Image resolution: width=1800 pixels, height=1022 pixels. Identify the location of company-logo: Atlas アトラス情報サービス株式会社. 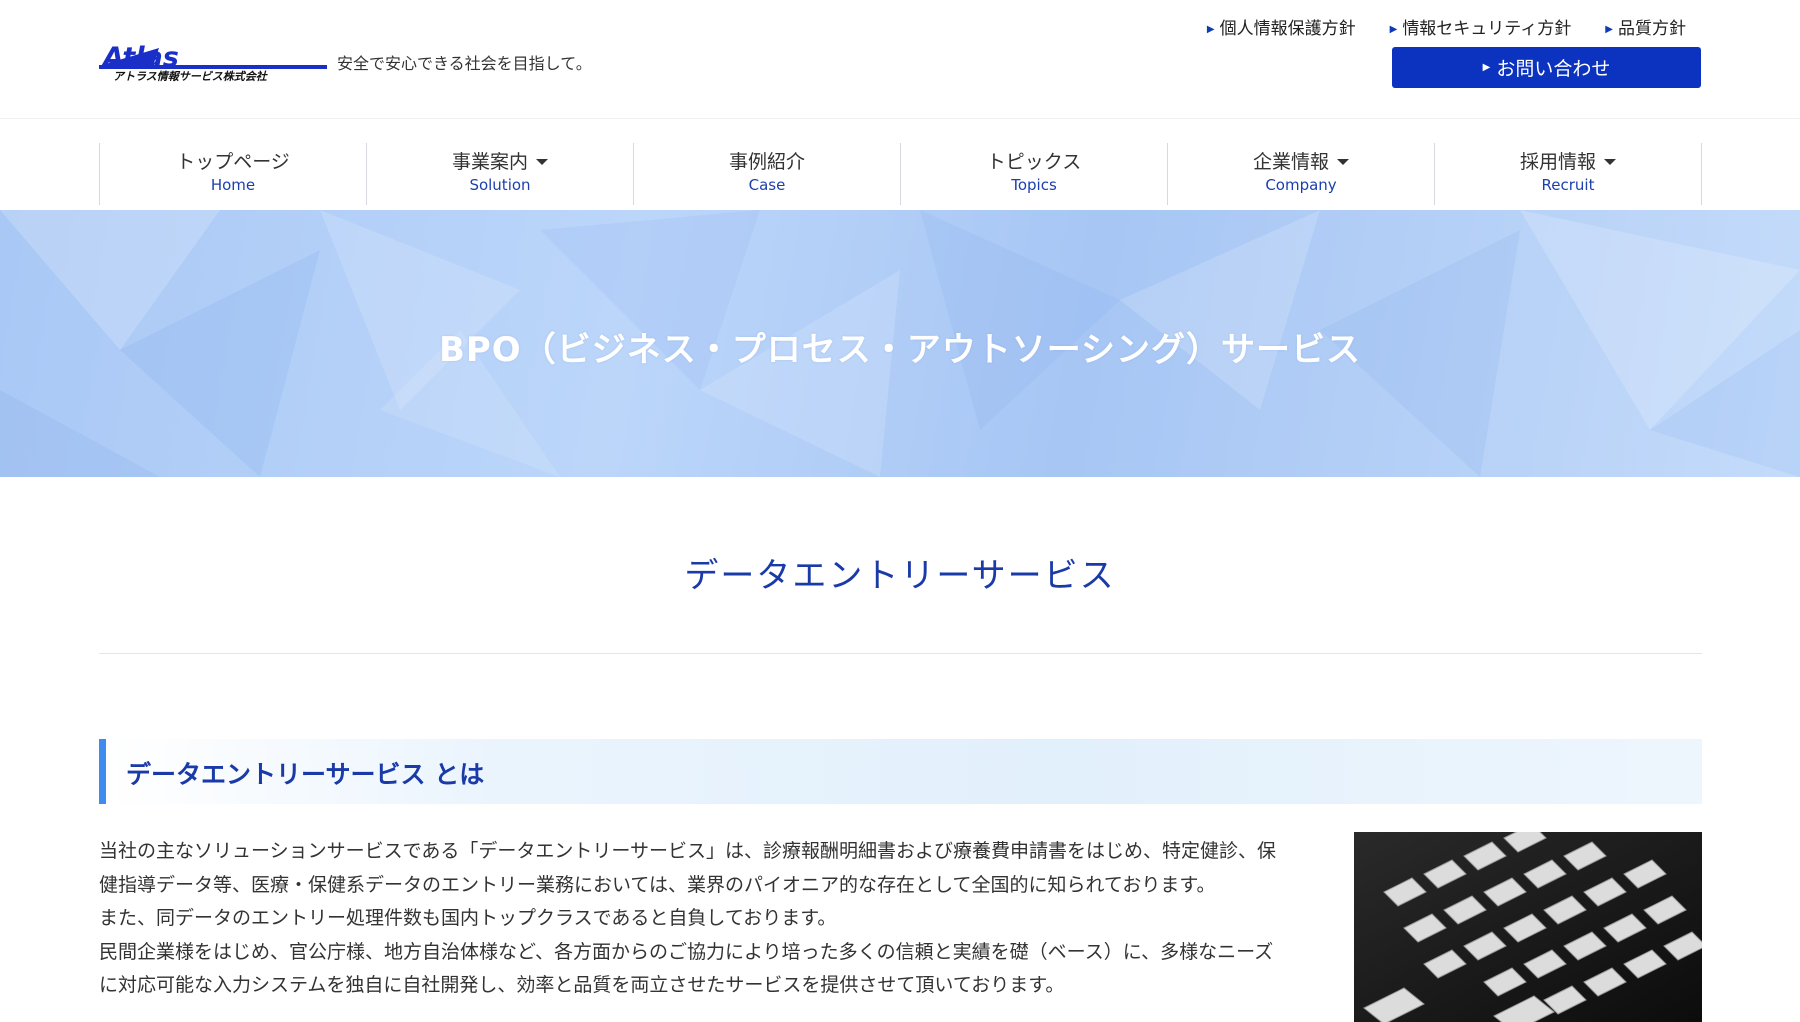
(213, 63).